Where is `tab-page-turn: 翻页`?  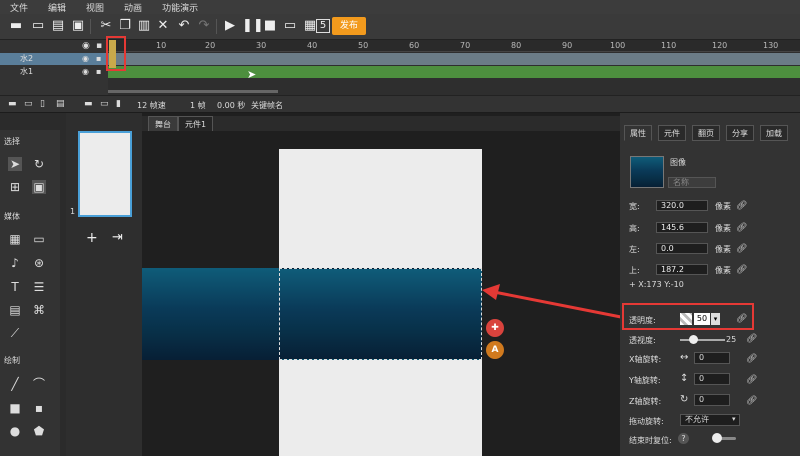
tab-page-turn: 翻页 is located at coordinates (706, 133).